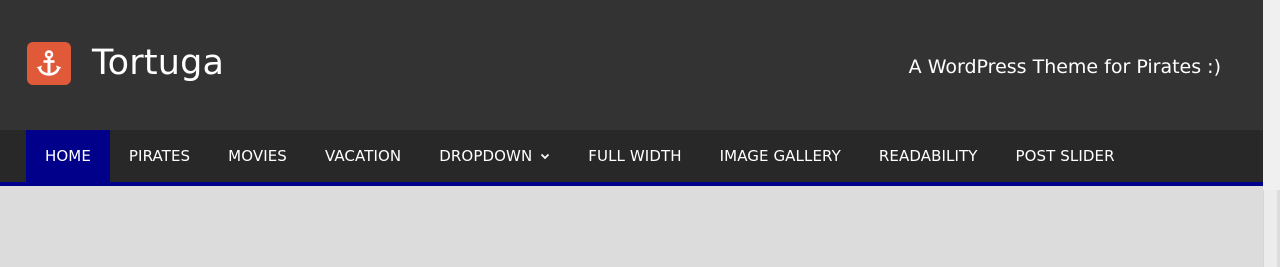  What do you see at coordinates (49, 63) in the screenshot?
I see `anchor-icon` at bounding box center [49, 63].